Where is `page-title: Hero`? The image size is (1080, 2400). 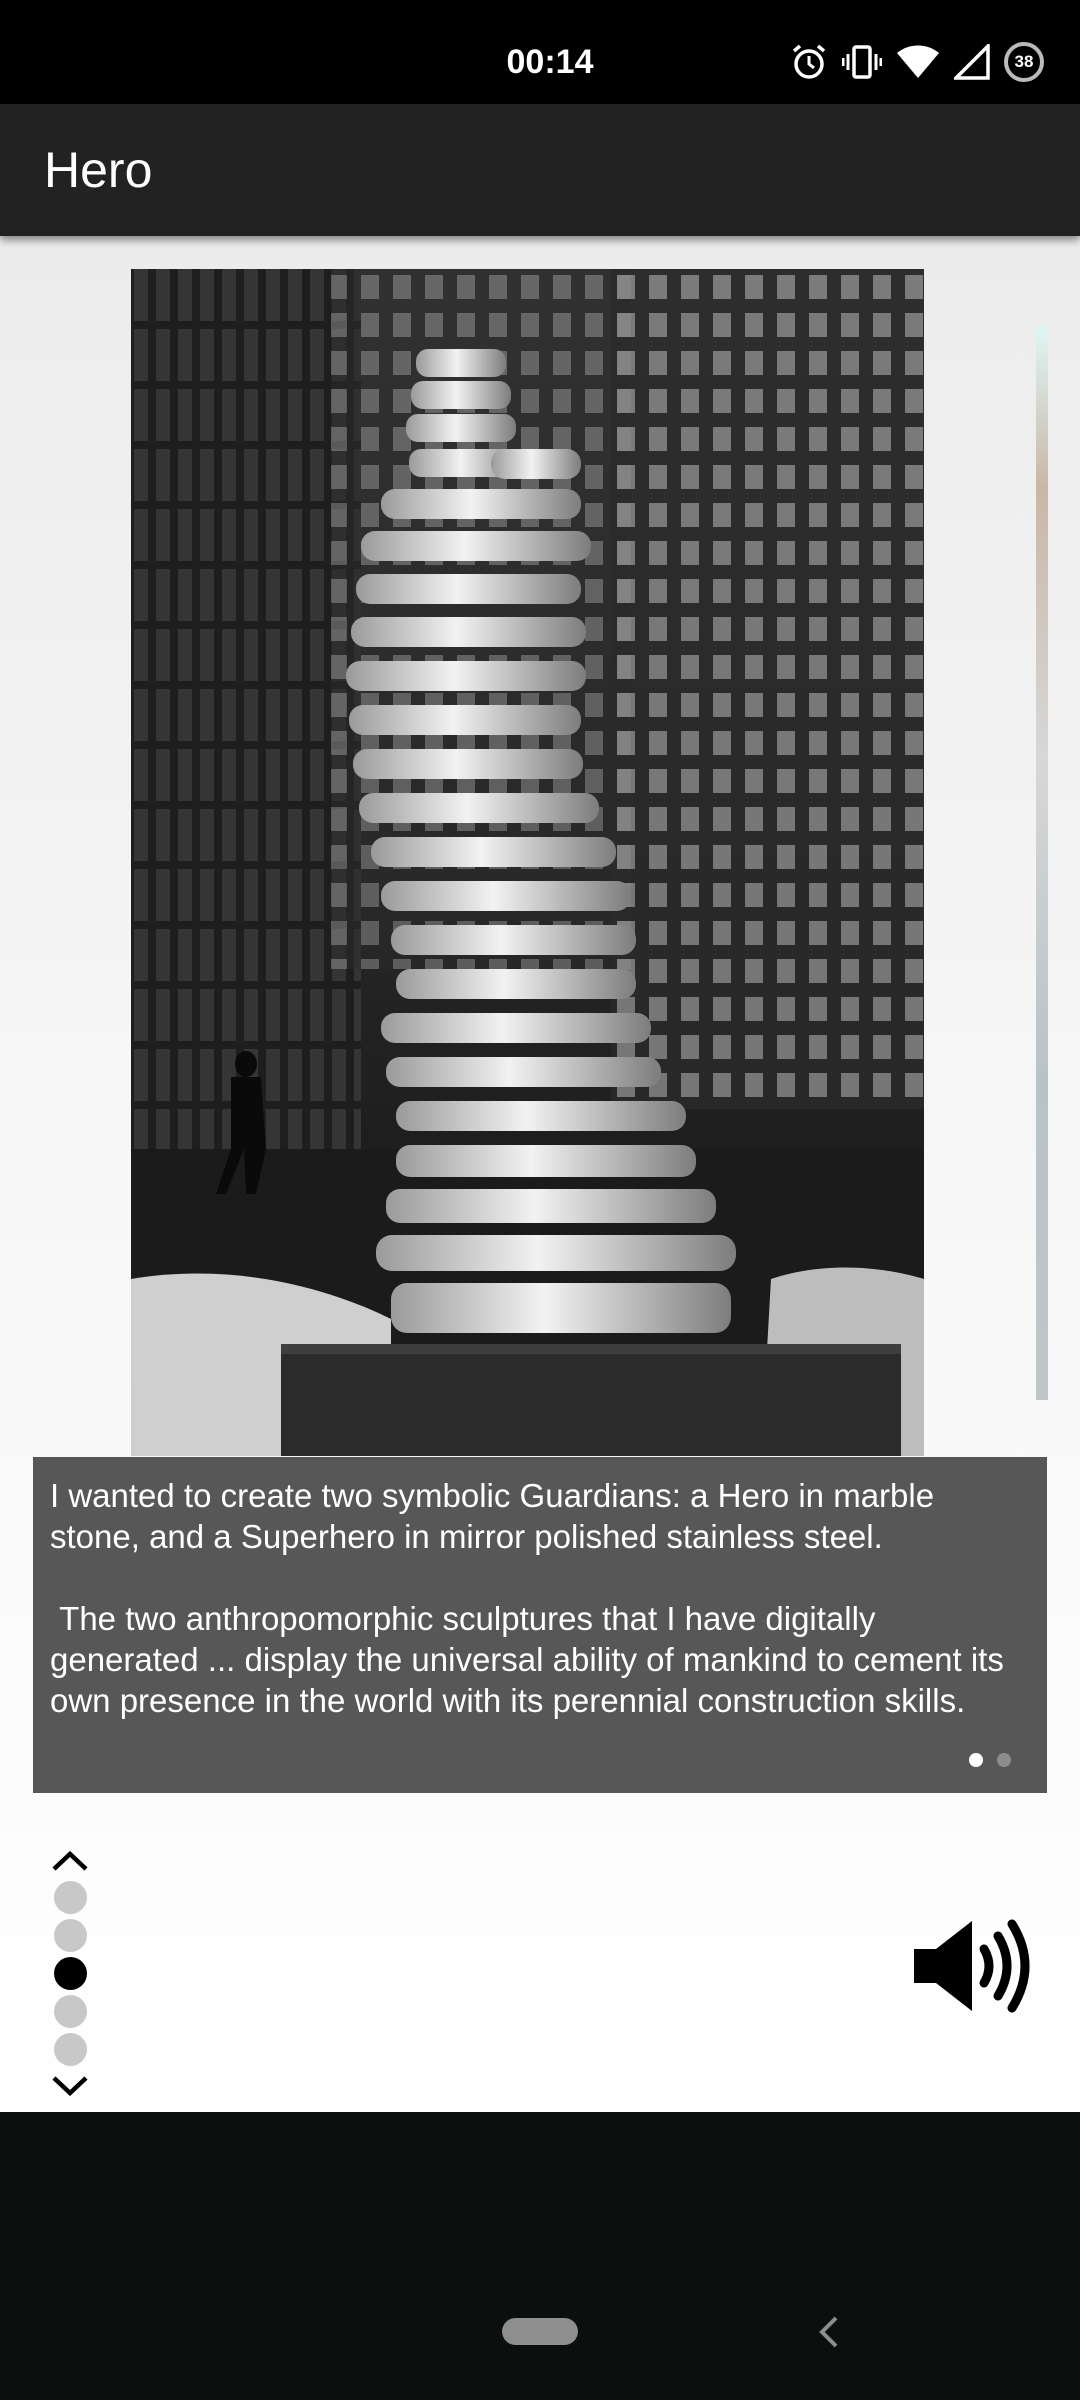 page-title: Hero is located at coordinates (98, 170).